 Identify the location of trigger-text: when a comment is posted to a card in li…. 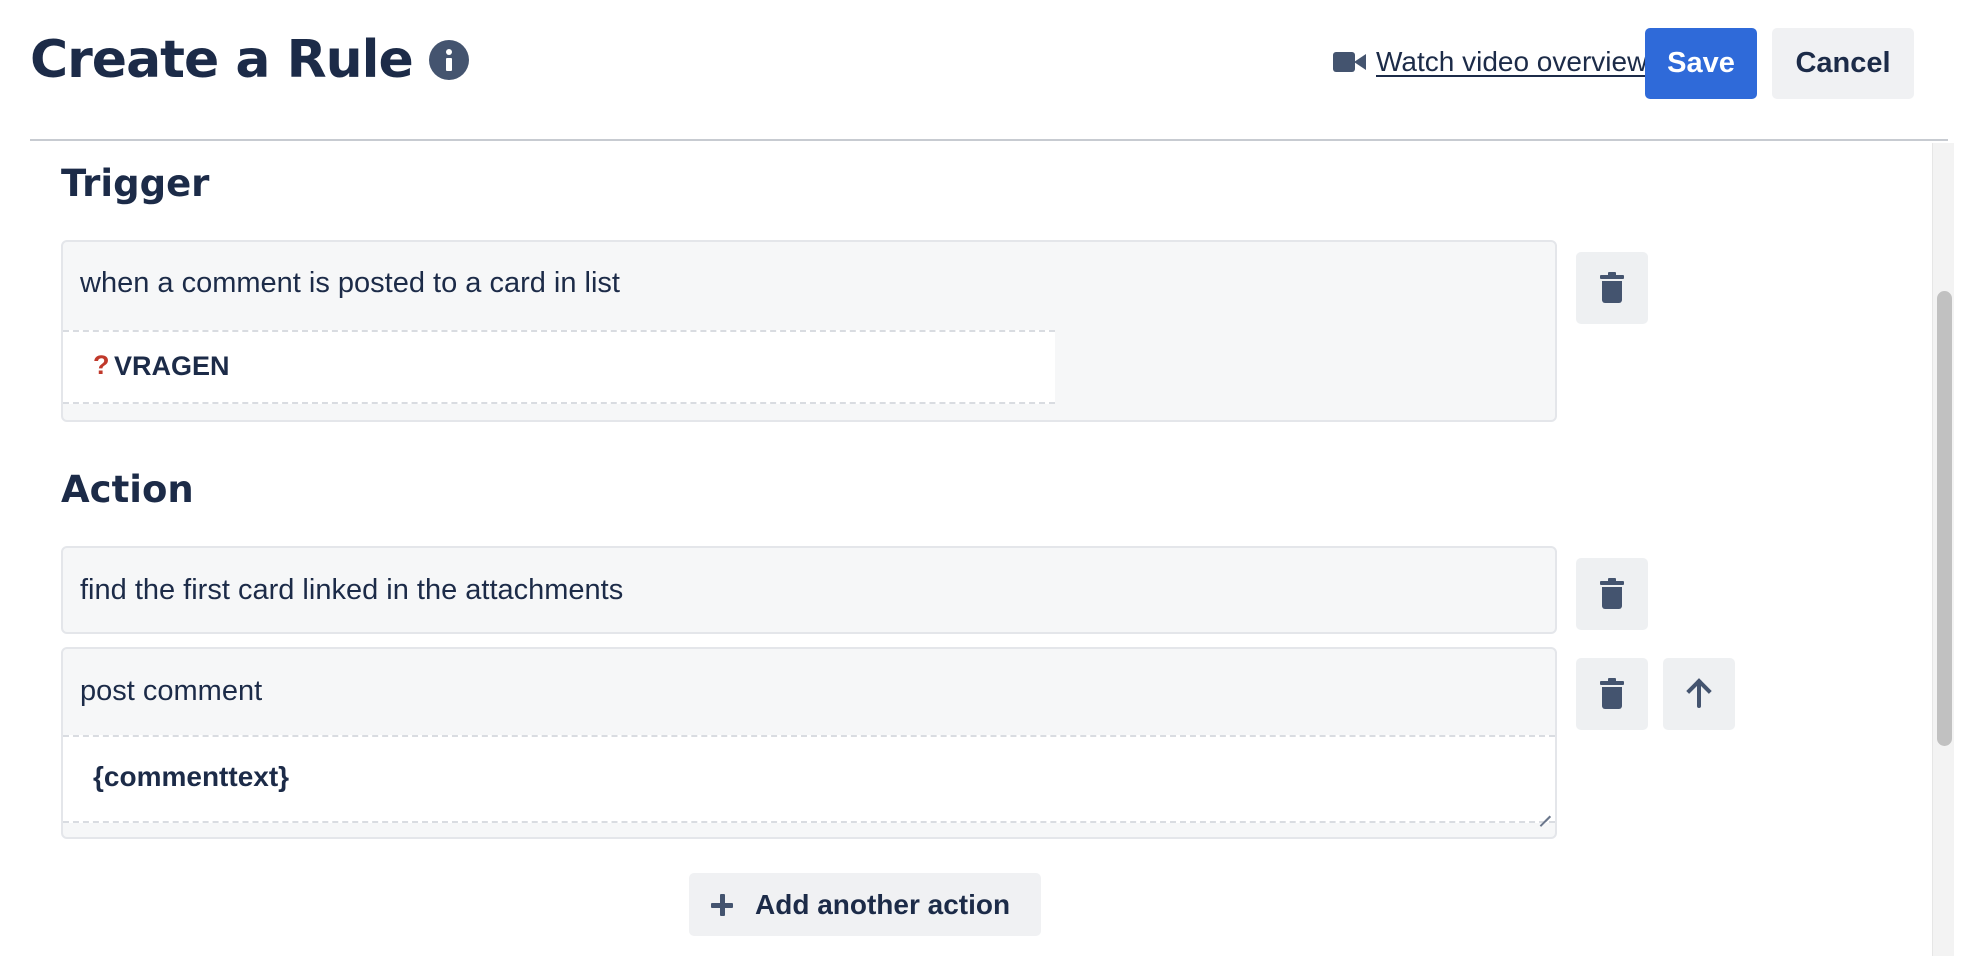
(350, 283).